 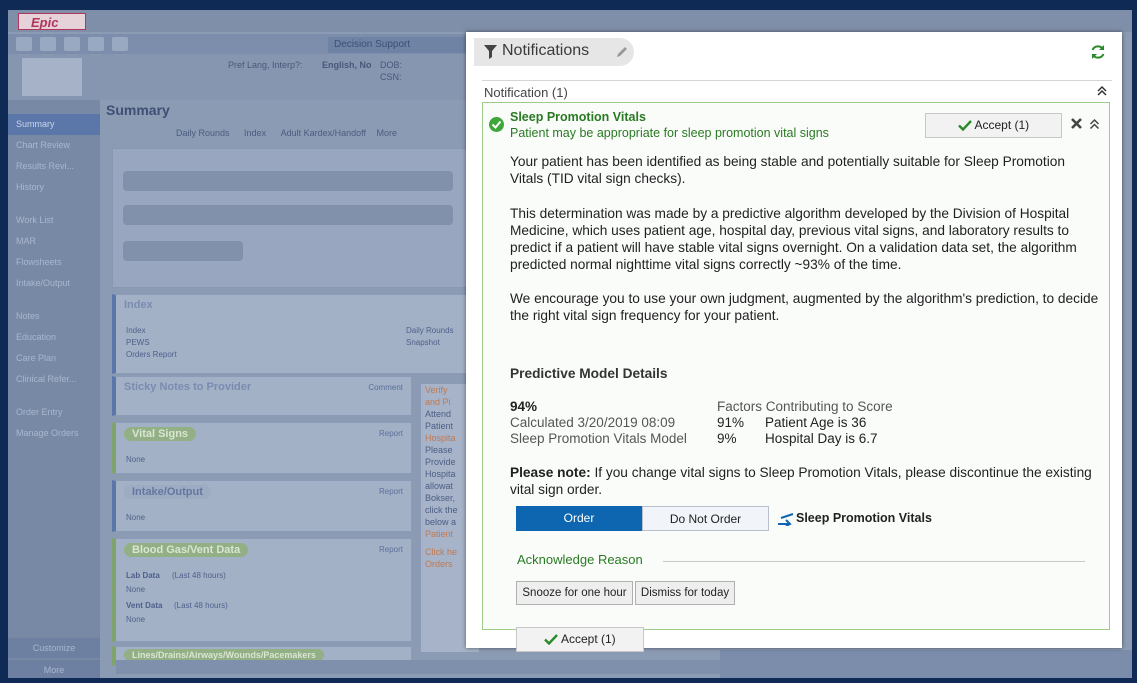 I want to click on factors-header: Factors Contributing to Score, so click(x=805, y=406).